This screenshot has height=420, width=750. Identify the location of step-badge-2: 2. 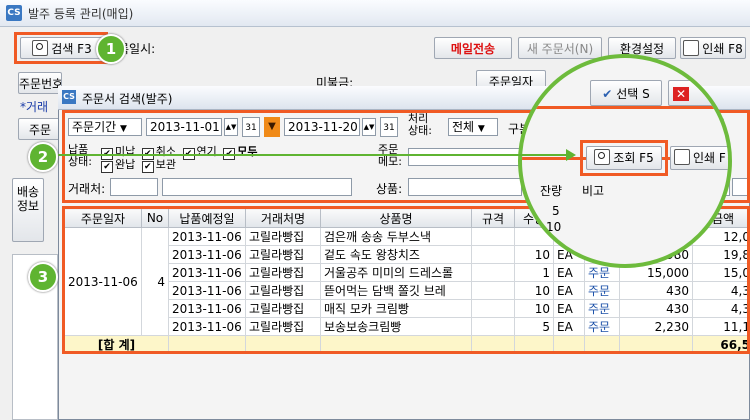
(43, 157).